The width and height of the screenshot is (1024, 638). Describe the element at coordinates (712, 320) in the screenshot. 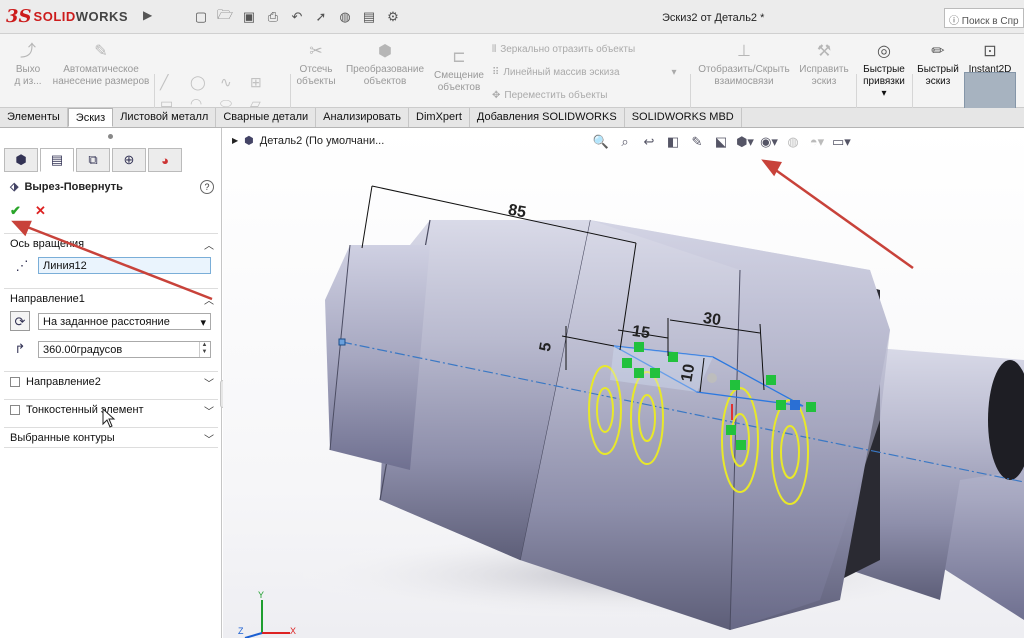

I see `dimension-30: 30` at that location.